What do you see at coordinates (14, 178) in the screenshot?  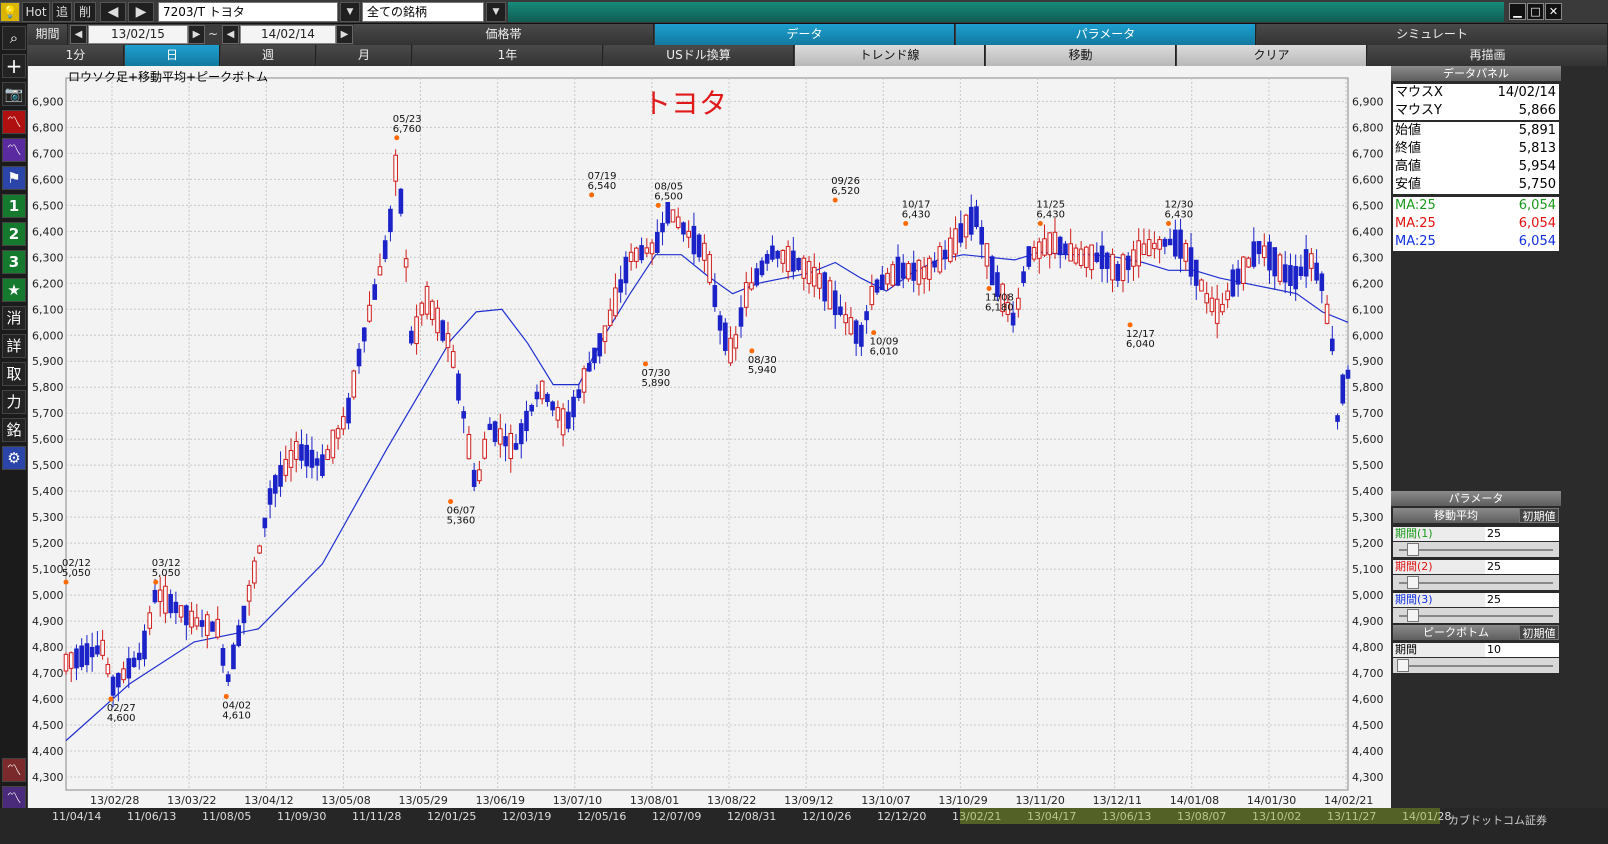 I see `flag-icon: ⚑` at bounding box center [14, 178].